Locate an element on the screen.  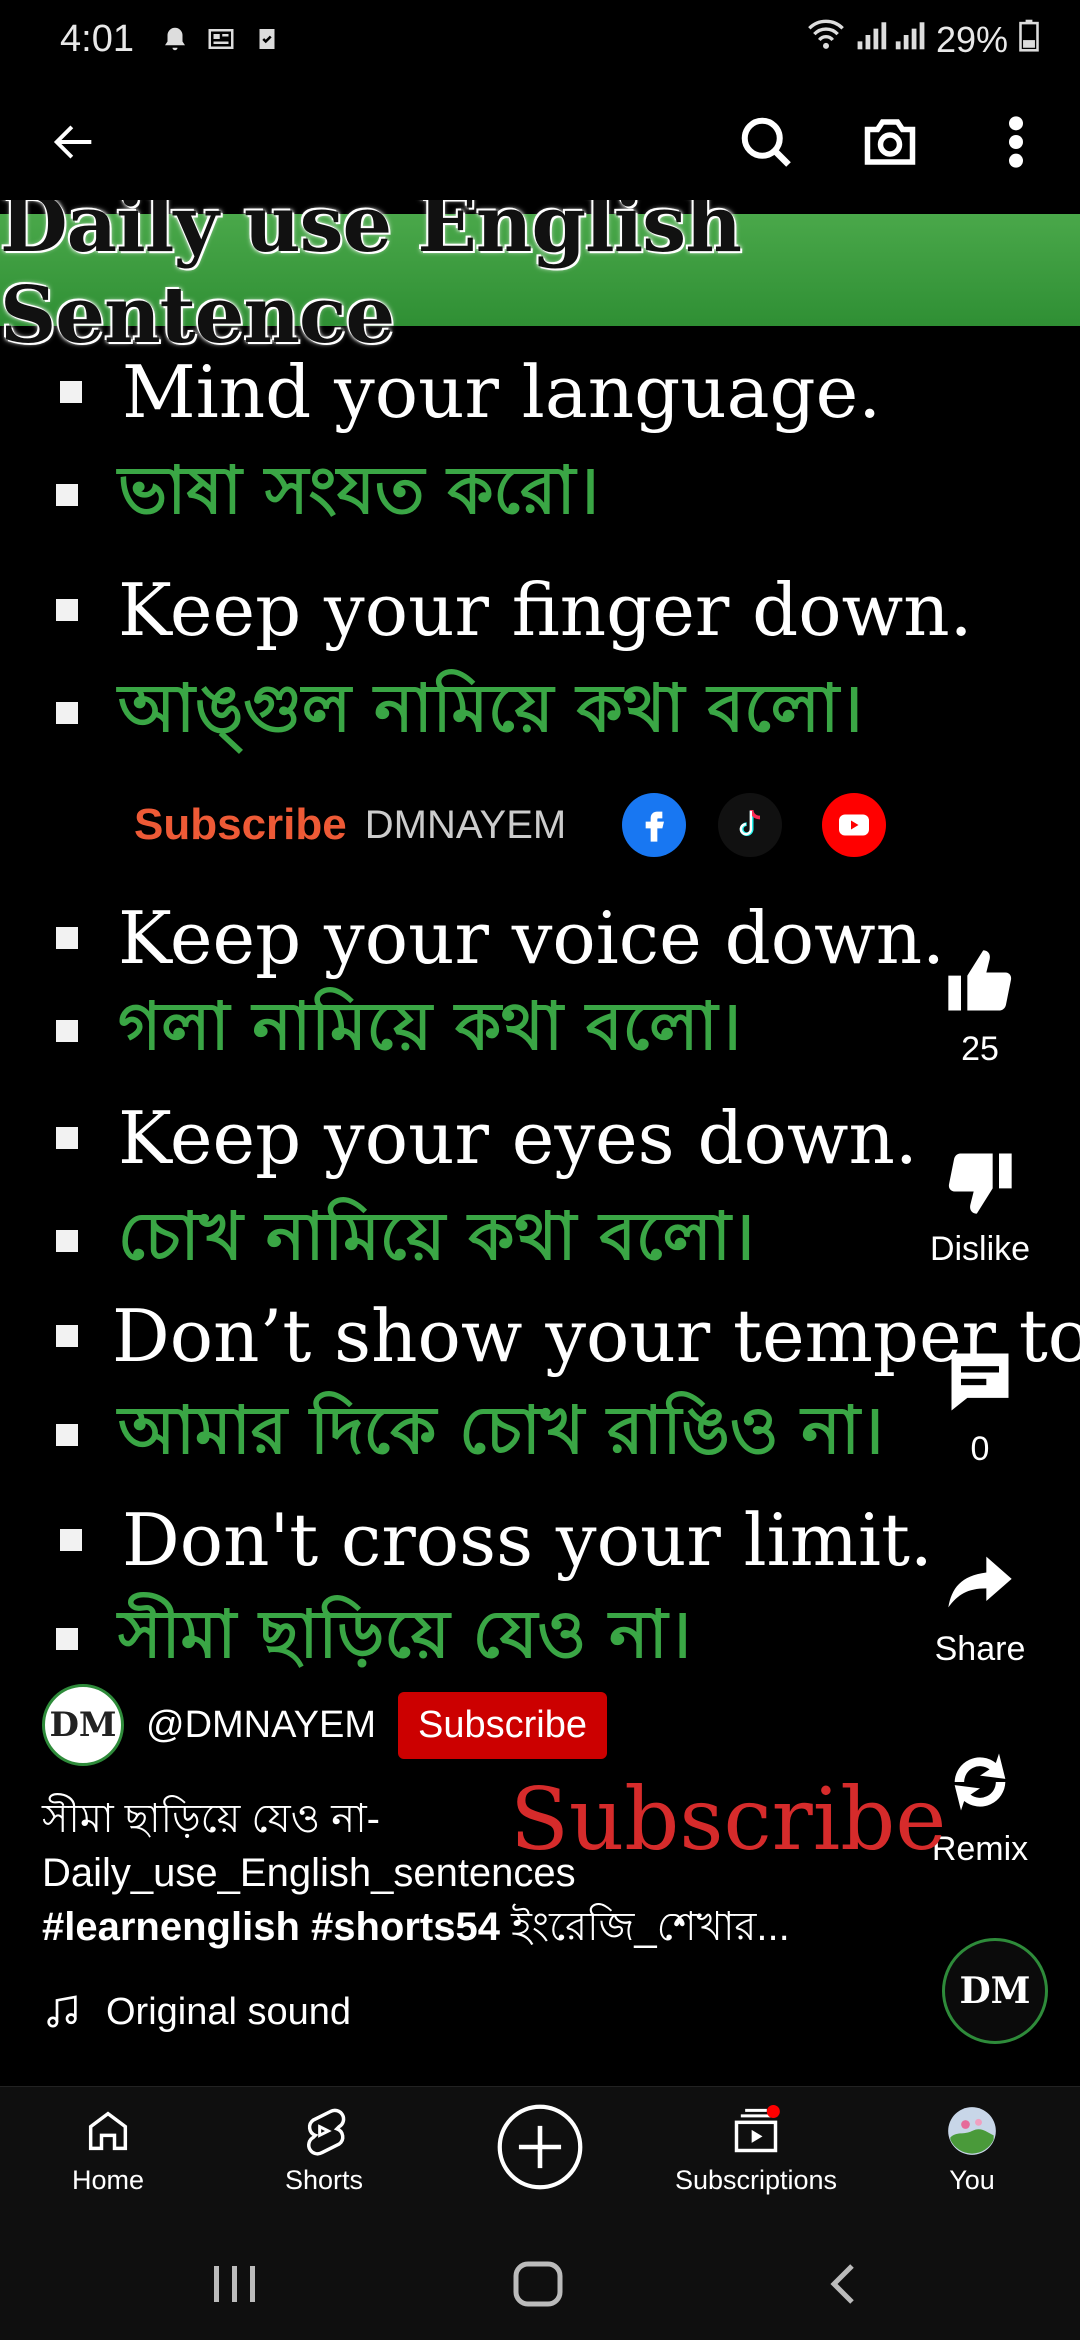
back-button is located at coordinates (74, 142).